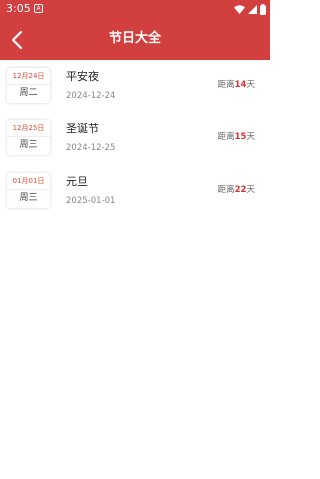 This screenshot has height=479, width=320. I want to click on countdown: 距离22天, so click(236, 190).